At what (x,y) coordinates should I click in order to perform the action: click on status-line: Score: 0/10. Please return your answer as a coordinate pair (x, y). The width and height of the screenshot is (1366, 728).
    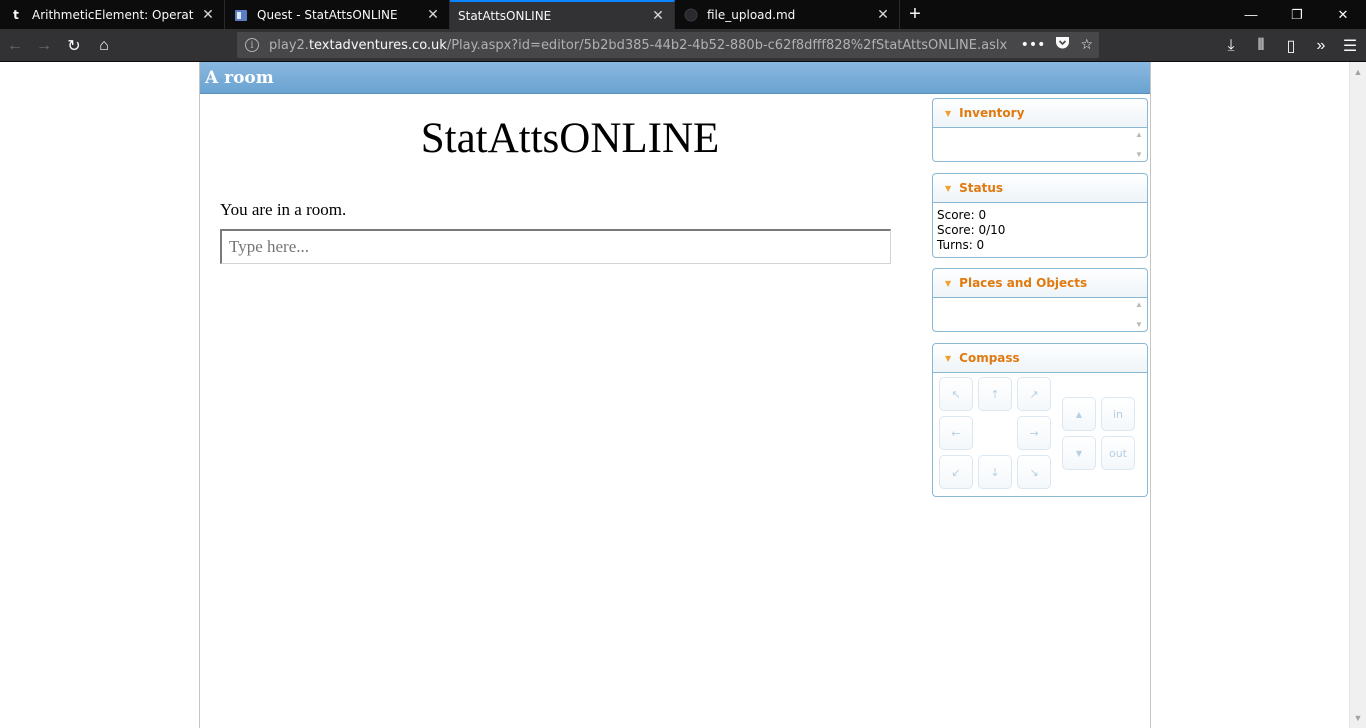
    Looking at the image, I should click on (971, 230).